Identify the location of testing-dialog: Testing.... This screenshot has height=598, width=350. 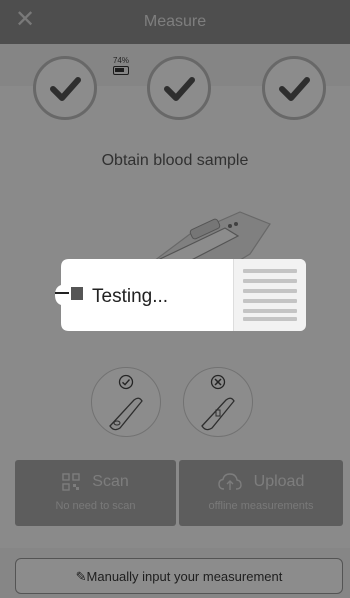
(180, 295).